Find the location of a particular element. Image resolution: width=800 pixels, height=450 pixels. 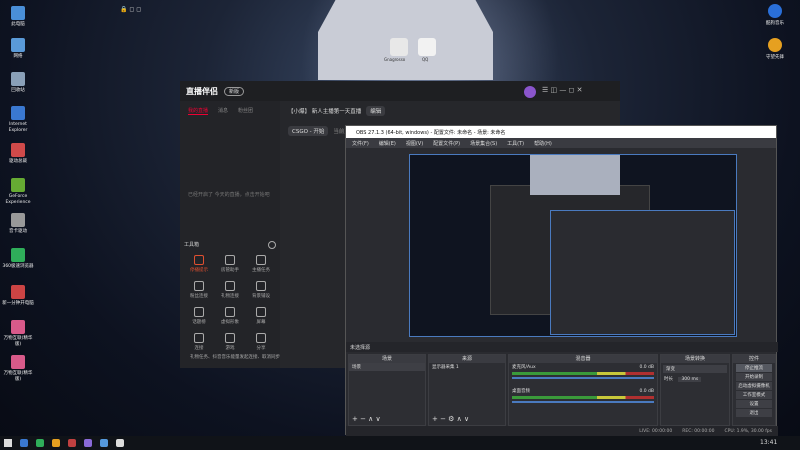

control-button: 开始录制 is located at coordinates (754, 377).